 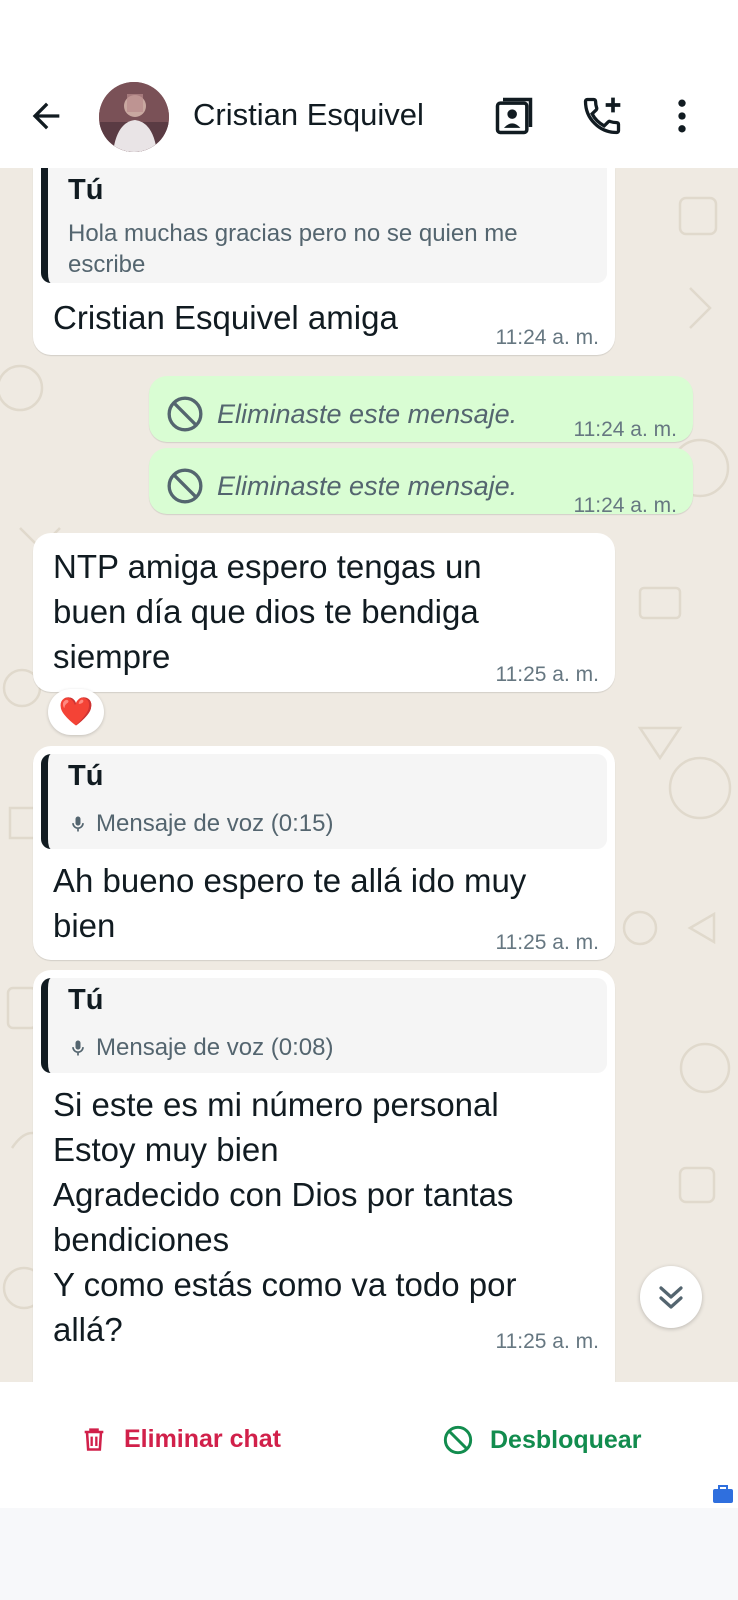 What do you see at coordinates (369, 84) in the screenshot?
I see `chat-header: Cristian Esquivel` at bounding box center [369, 84].